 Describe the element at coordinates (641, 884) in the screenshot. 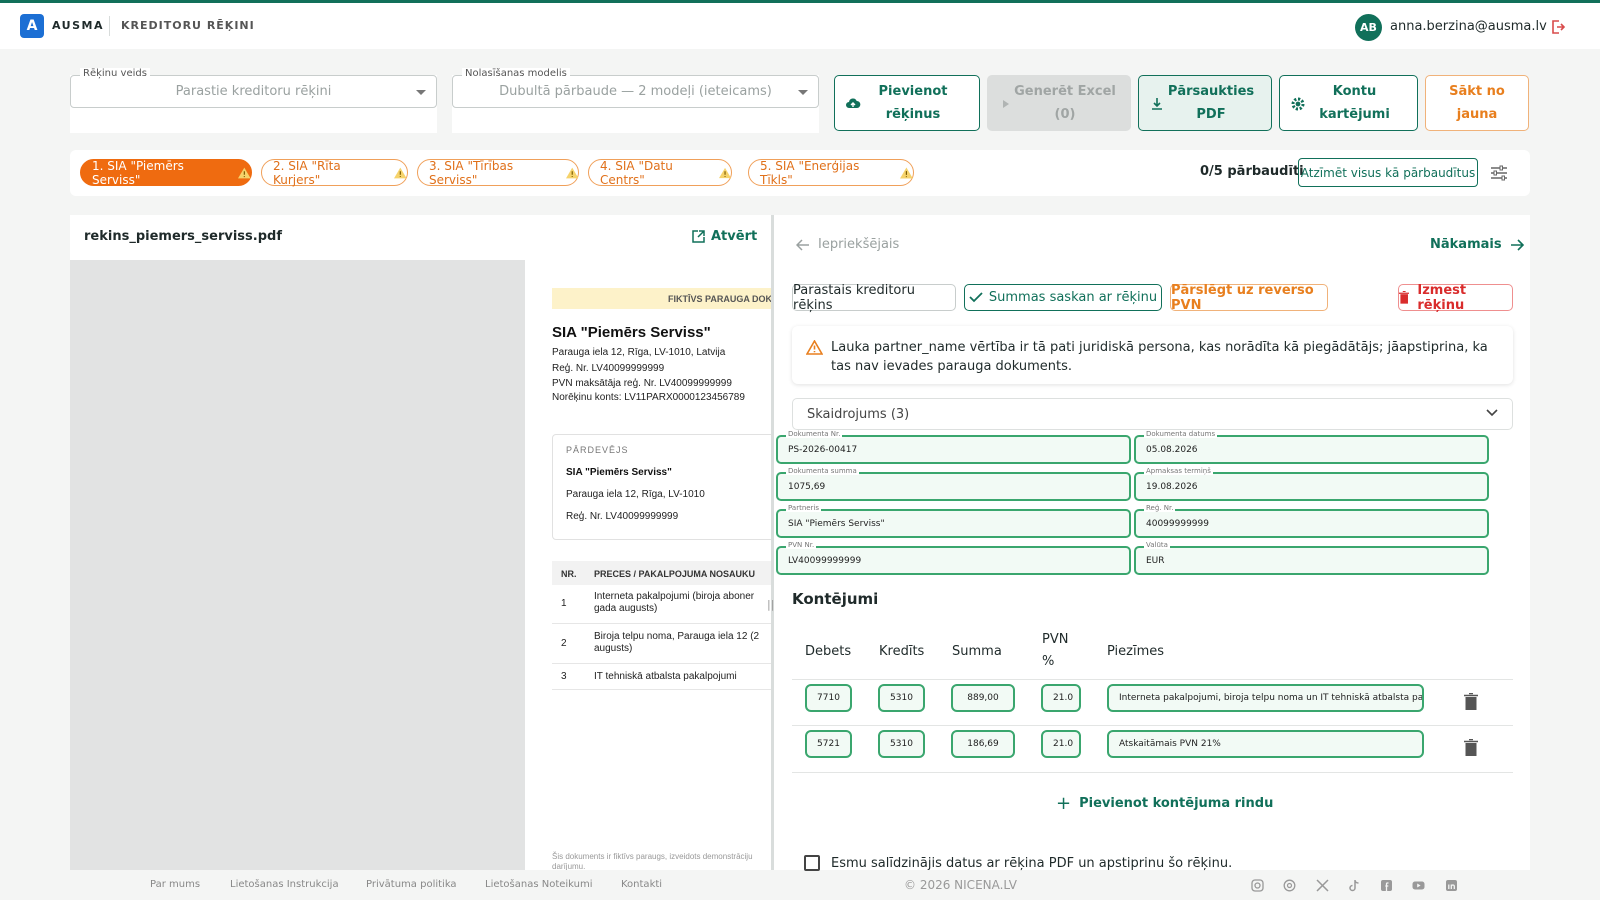

I see `footer-link-contacts: Kontakti` at that location.